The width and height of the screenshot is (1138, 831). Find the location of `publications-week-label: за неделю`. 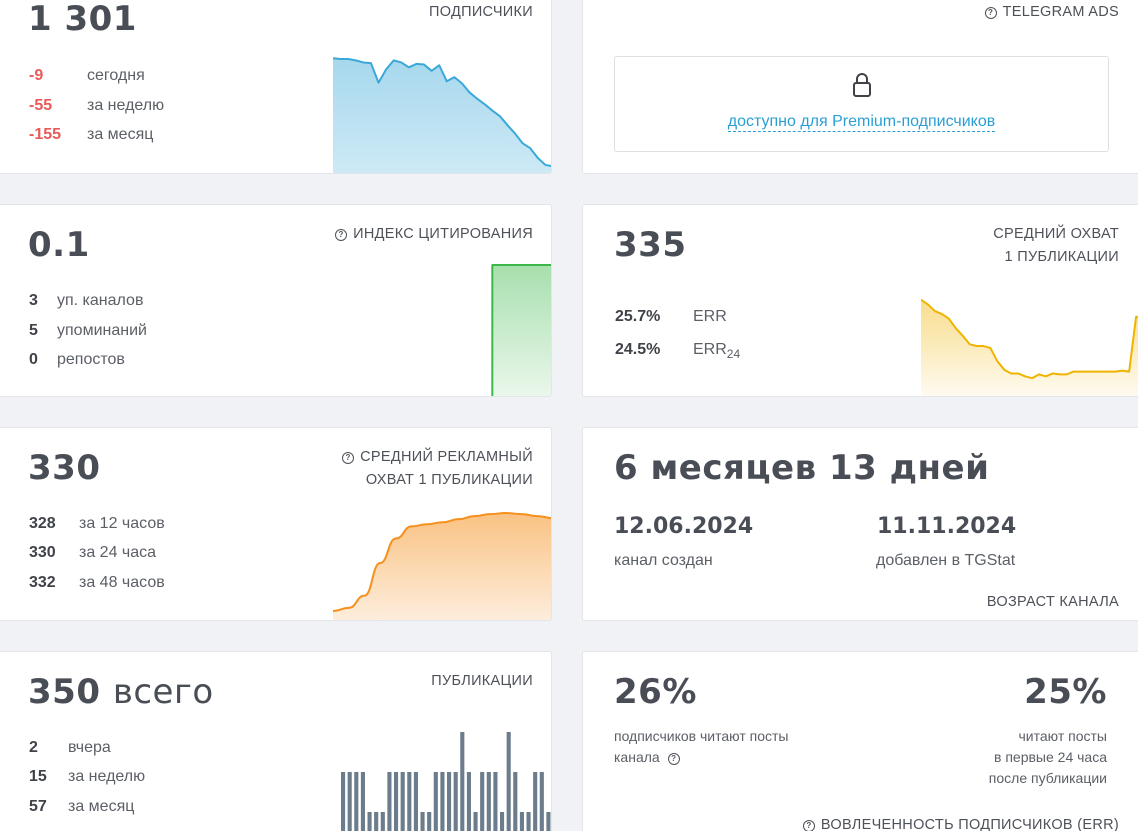

publications-week-label: за неделю is located at coordinates (107, 776).